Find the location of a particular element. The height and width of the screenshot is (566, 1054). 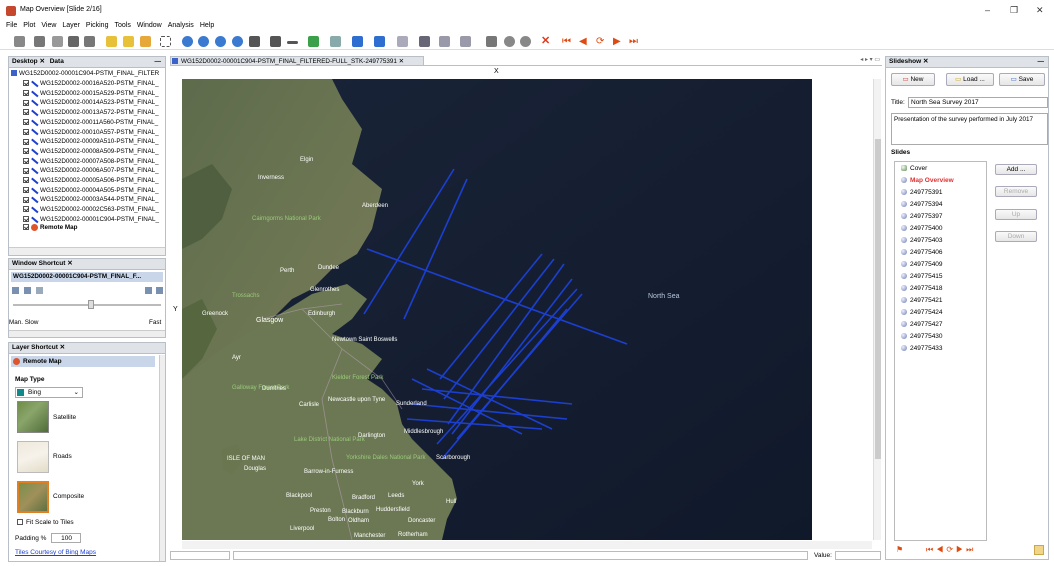

slide-item: 249775418 is located at coordinates (922, 289).